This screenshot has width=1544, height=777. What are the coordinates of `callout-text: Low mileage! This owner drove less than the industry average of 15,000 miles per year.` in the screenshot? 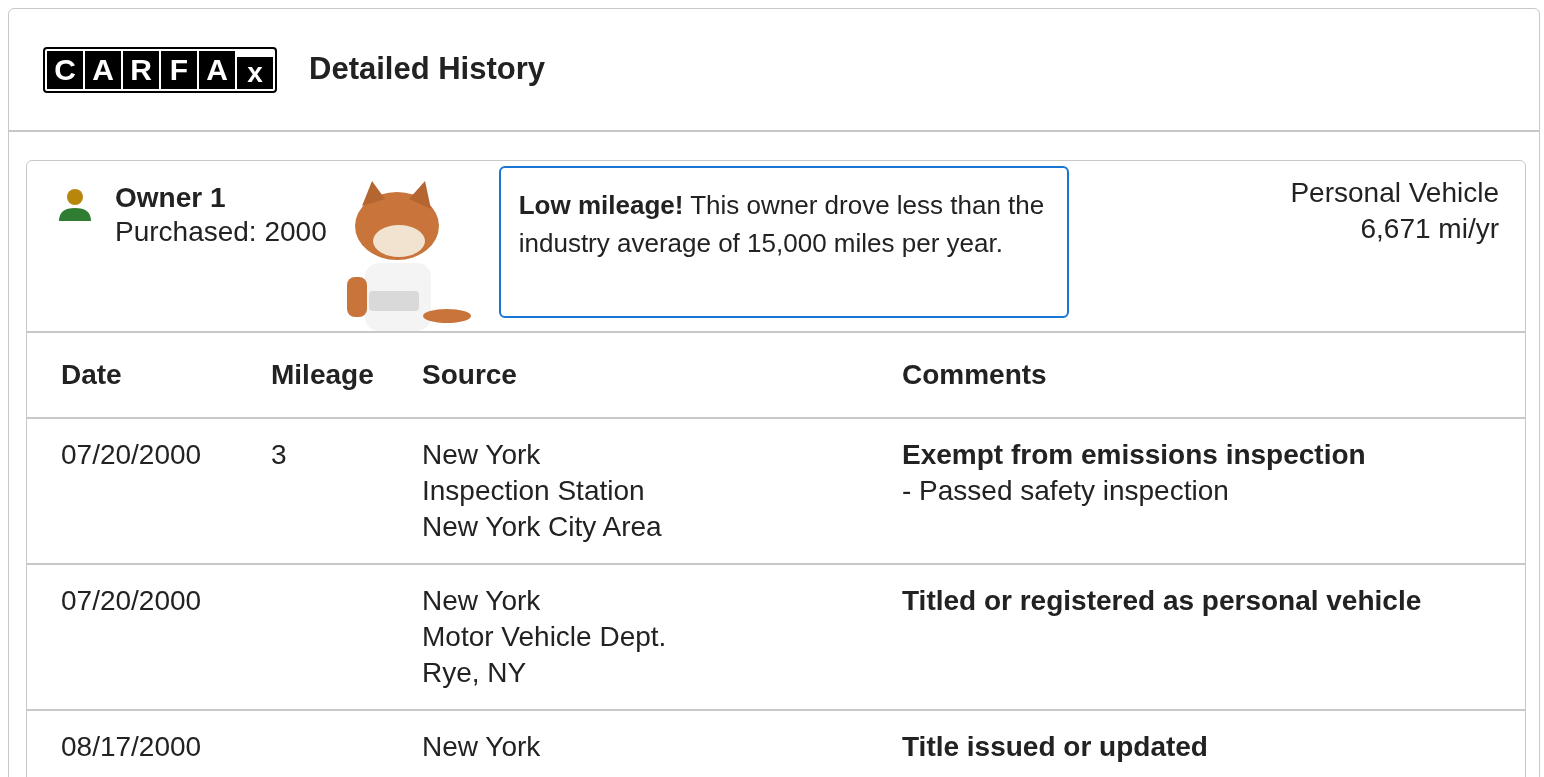 It's located at (782, 224).